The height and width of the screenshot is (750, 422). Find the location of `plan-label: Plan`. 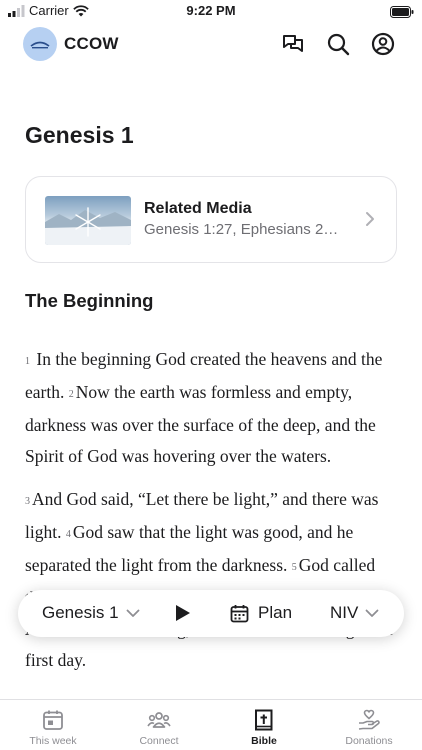

plan-label: Plan is located at coordinates (275, 612).